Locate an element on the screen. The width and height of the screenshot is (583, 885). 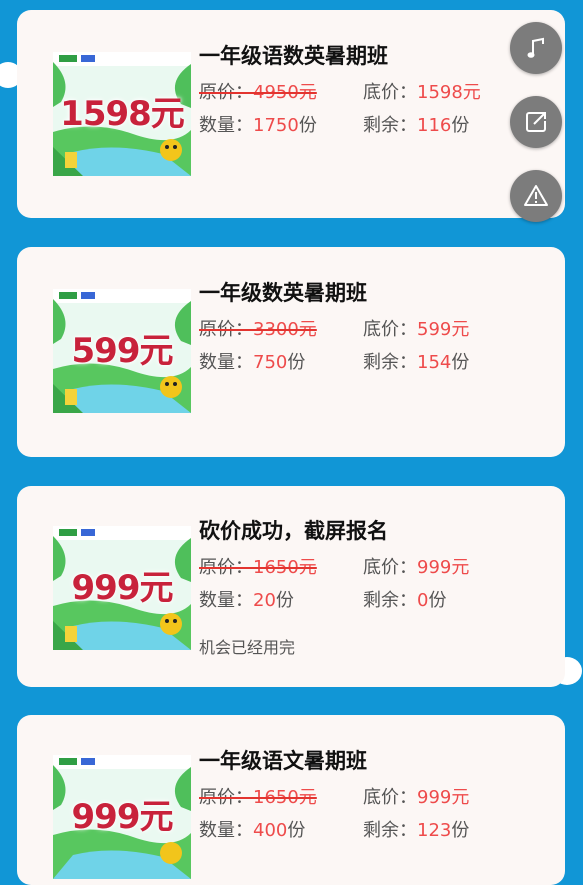
warning-icon is located at coordinates (536, 195).